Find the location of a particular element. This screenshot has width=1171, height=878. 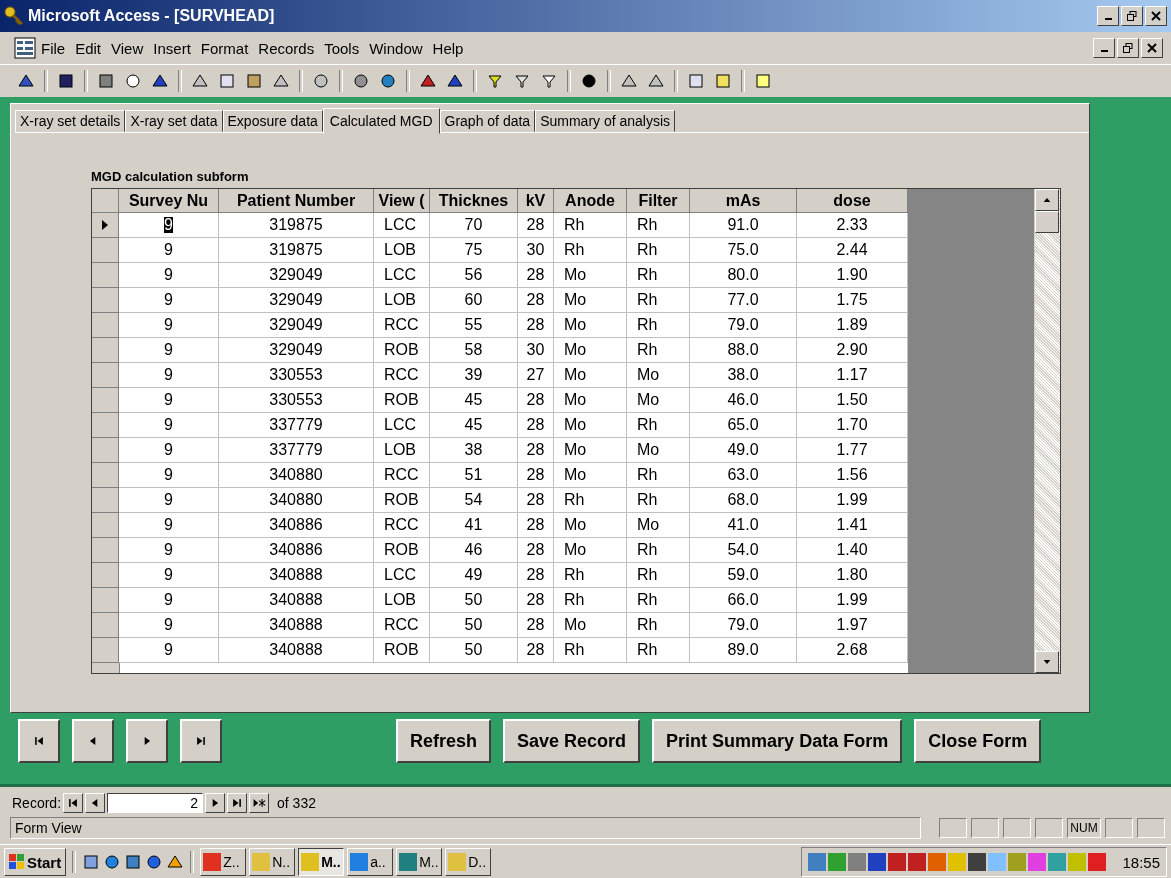

table-cell: 54.0 is located at coordinates (743, 550).